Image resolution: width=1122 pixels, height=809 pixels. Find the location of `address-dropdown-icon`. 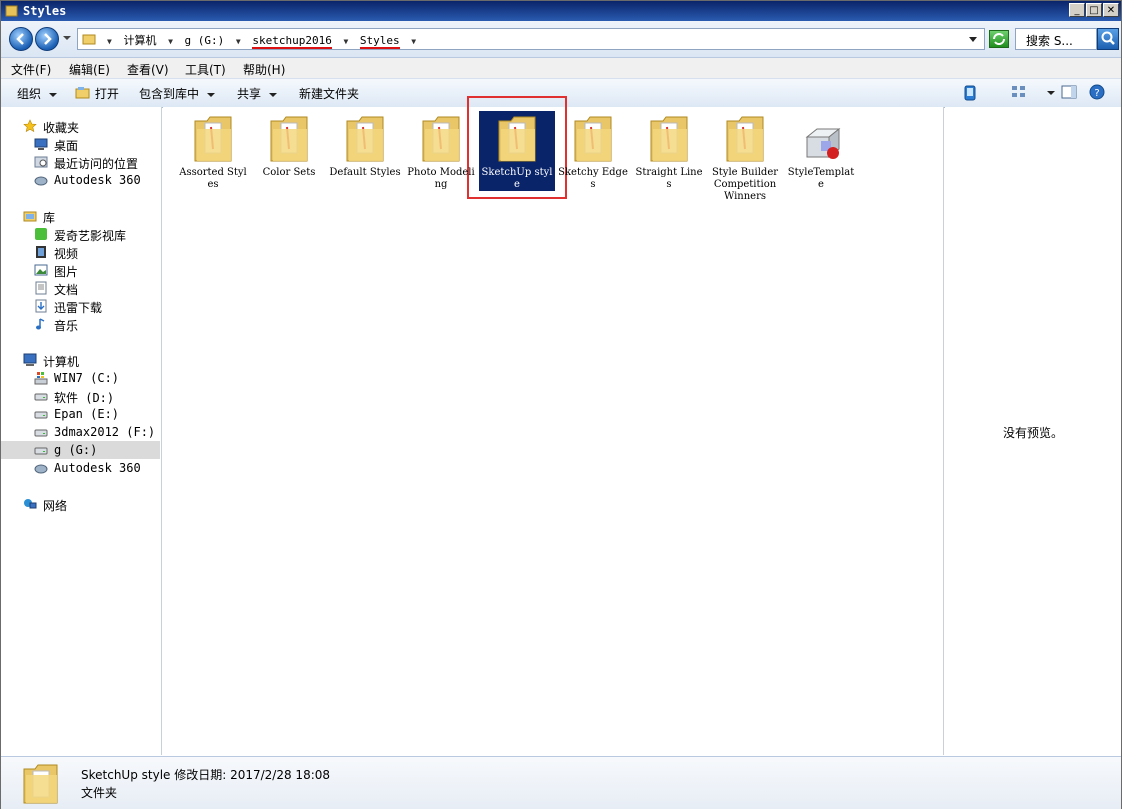

address-dropdown-icon is located at coordinates (973, 39).